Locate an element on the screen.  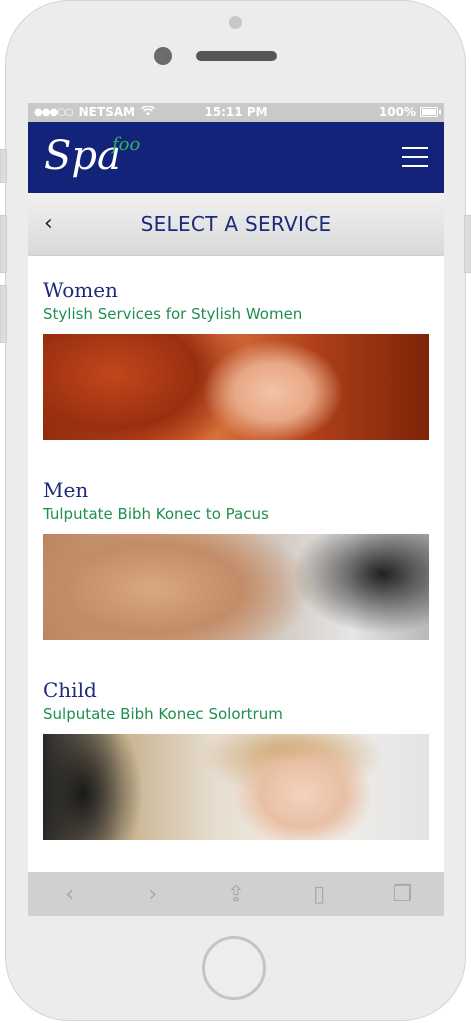
child-haircut-photo is located at coordinates (236, 787).